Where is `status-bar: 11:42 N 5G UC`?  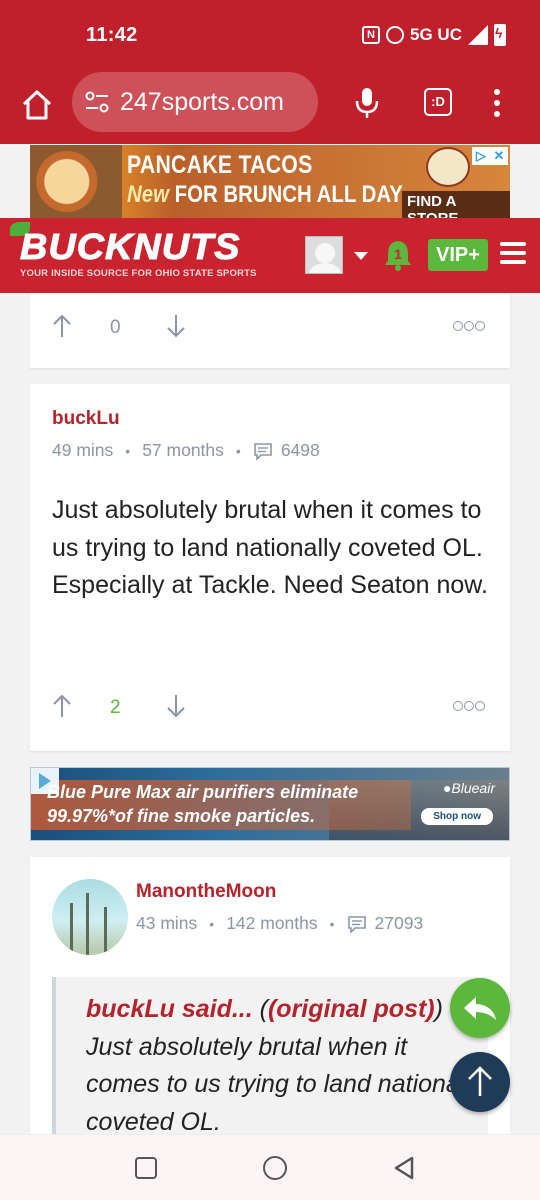 status-bar: 11:42 N 5G UC is located at coordinates (270, 36).